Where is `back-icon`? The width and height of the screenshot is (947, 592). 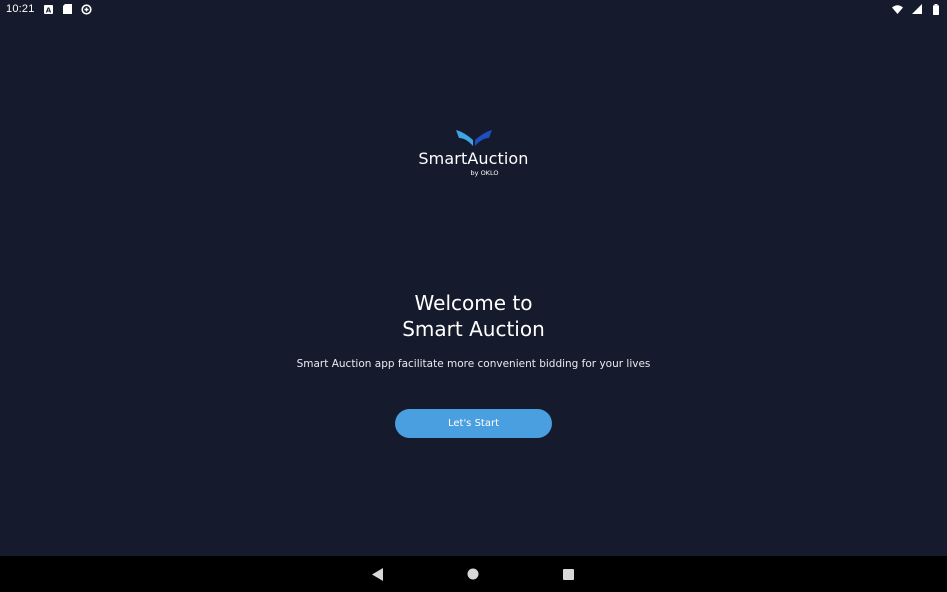
back-icon is located at coordinates (378, 574).